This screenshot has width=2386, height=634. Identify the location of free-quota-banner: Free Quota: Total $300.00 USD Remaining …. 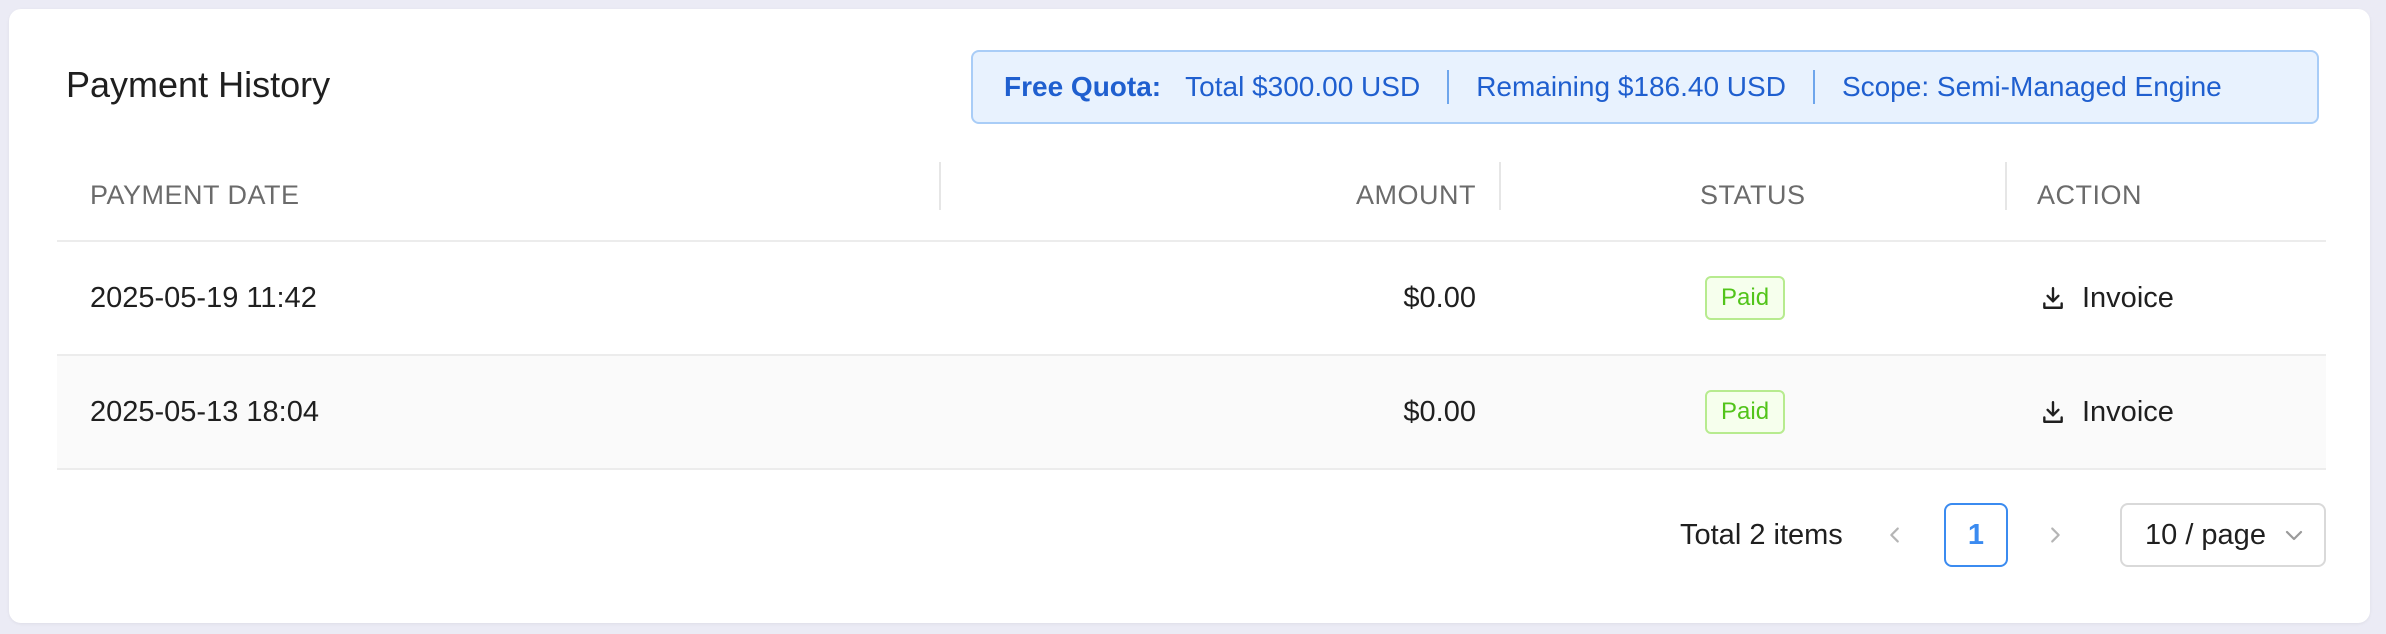
(1645, 87).